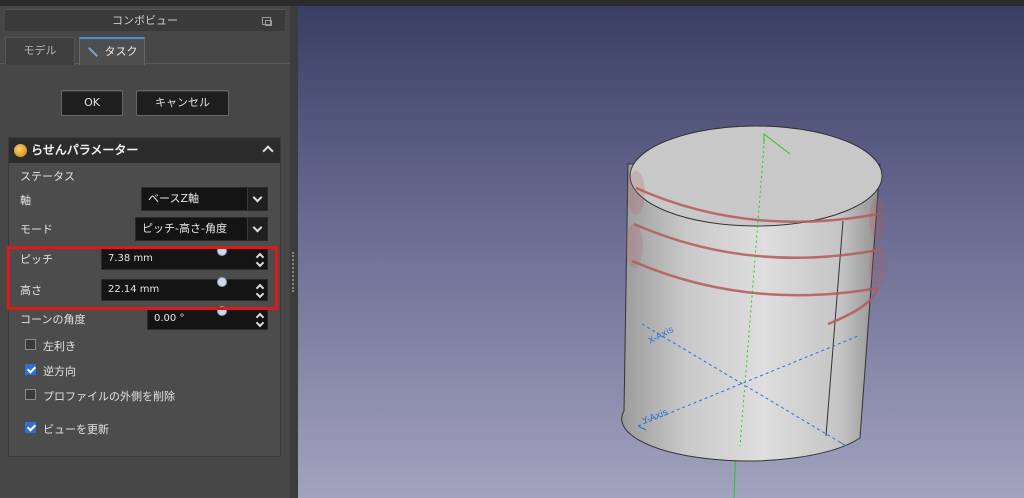 This screenshot has width=1024, height=498. I want to click on status-label: ステータス, so click(47, 176).